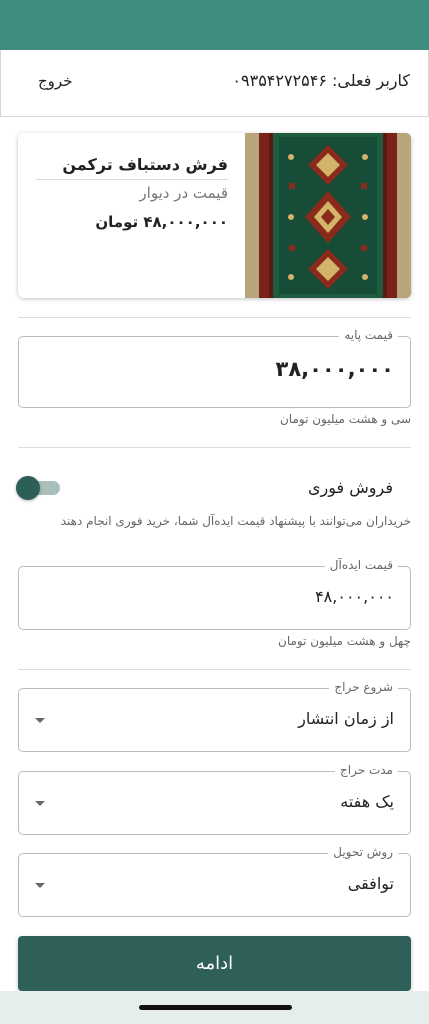  Describe the element at coordinates (132, 179) in the screenshot. I see `card-divider` at that location.